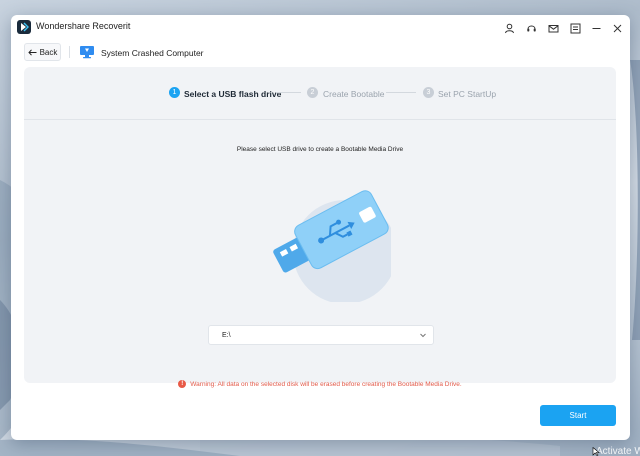  I want to click on back-button: Back, so click(42, 52).